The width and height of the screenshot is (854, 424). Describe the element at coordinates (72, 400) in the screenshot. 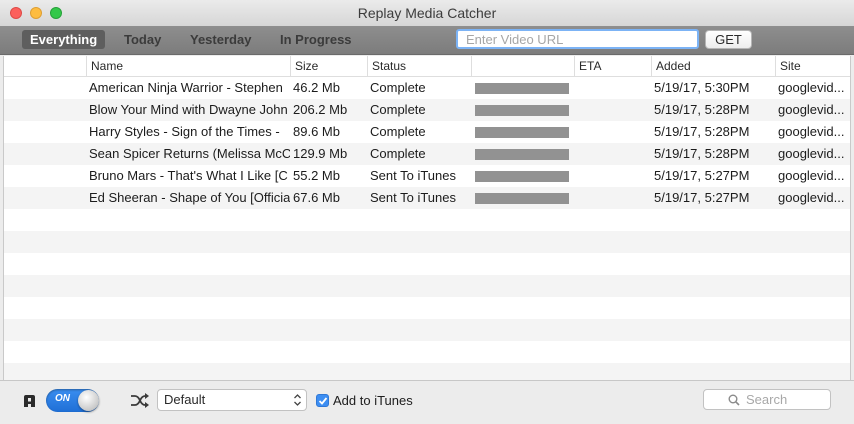

I see `capture-toggle: ON` at that location.